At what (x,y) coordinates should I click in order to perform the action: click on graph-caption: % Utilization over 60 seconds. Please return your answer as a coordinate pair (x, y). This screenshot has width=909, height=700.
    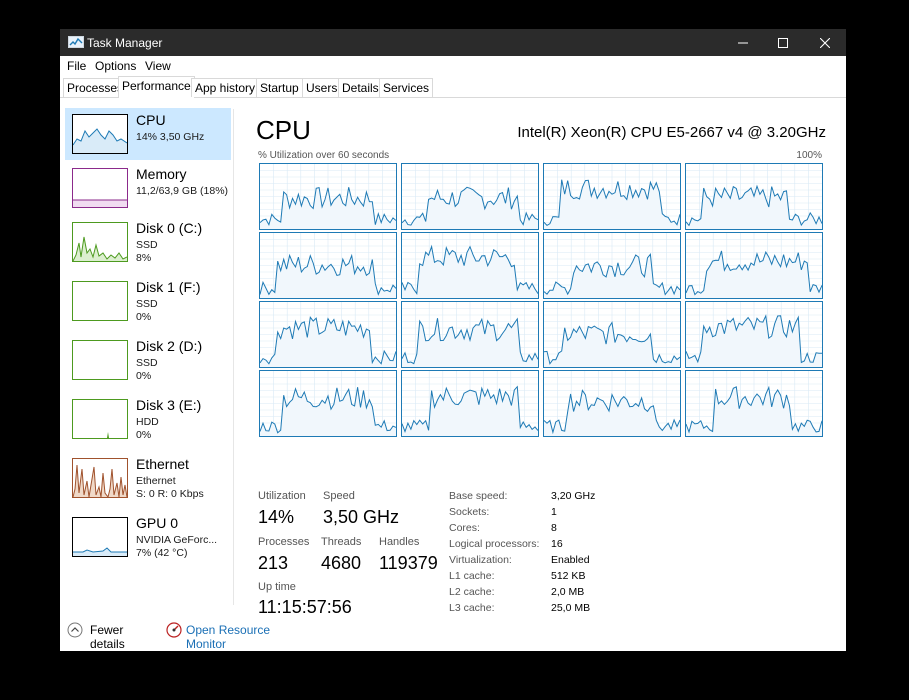
    Looking at the image, I should click on (324, 155).